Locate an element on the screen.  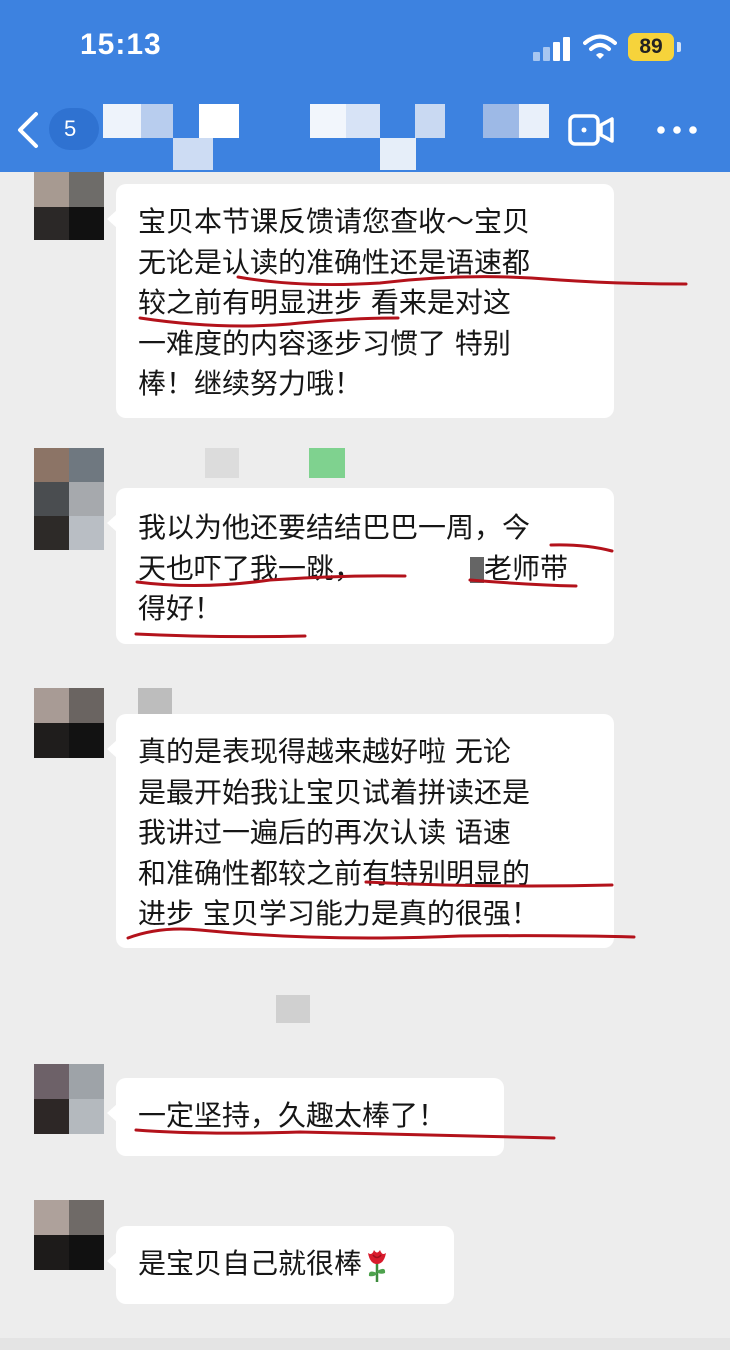
message-bubble: 一定坚持，久趣太棒了！ is located at coordinates (305, 1117).